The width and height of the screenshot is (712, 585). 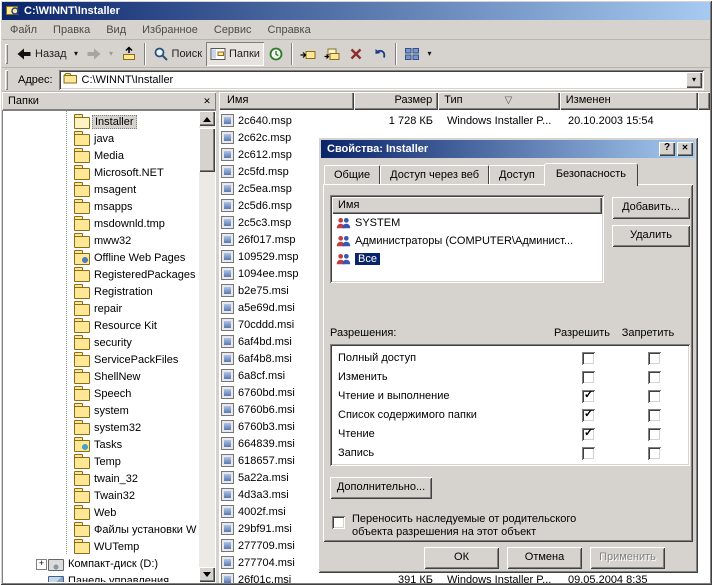 I want to click on dialog-tab: Безопасность, so click(x=590, y=174).